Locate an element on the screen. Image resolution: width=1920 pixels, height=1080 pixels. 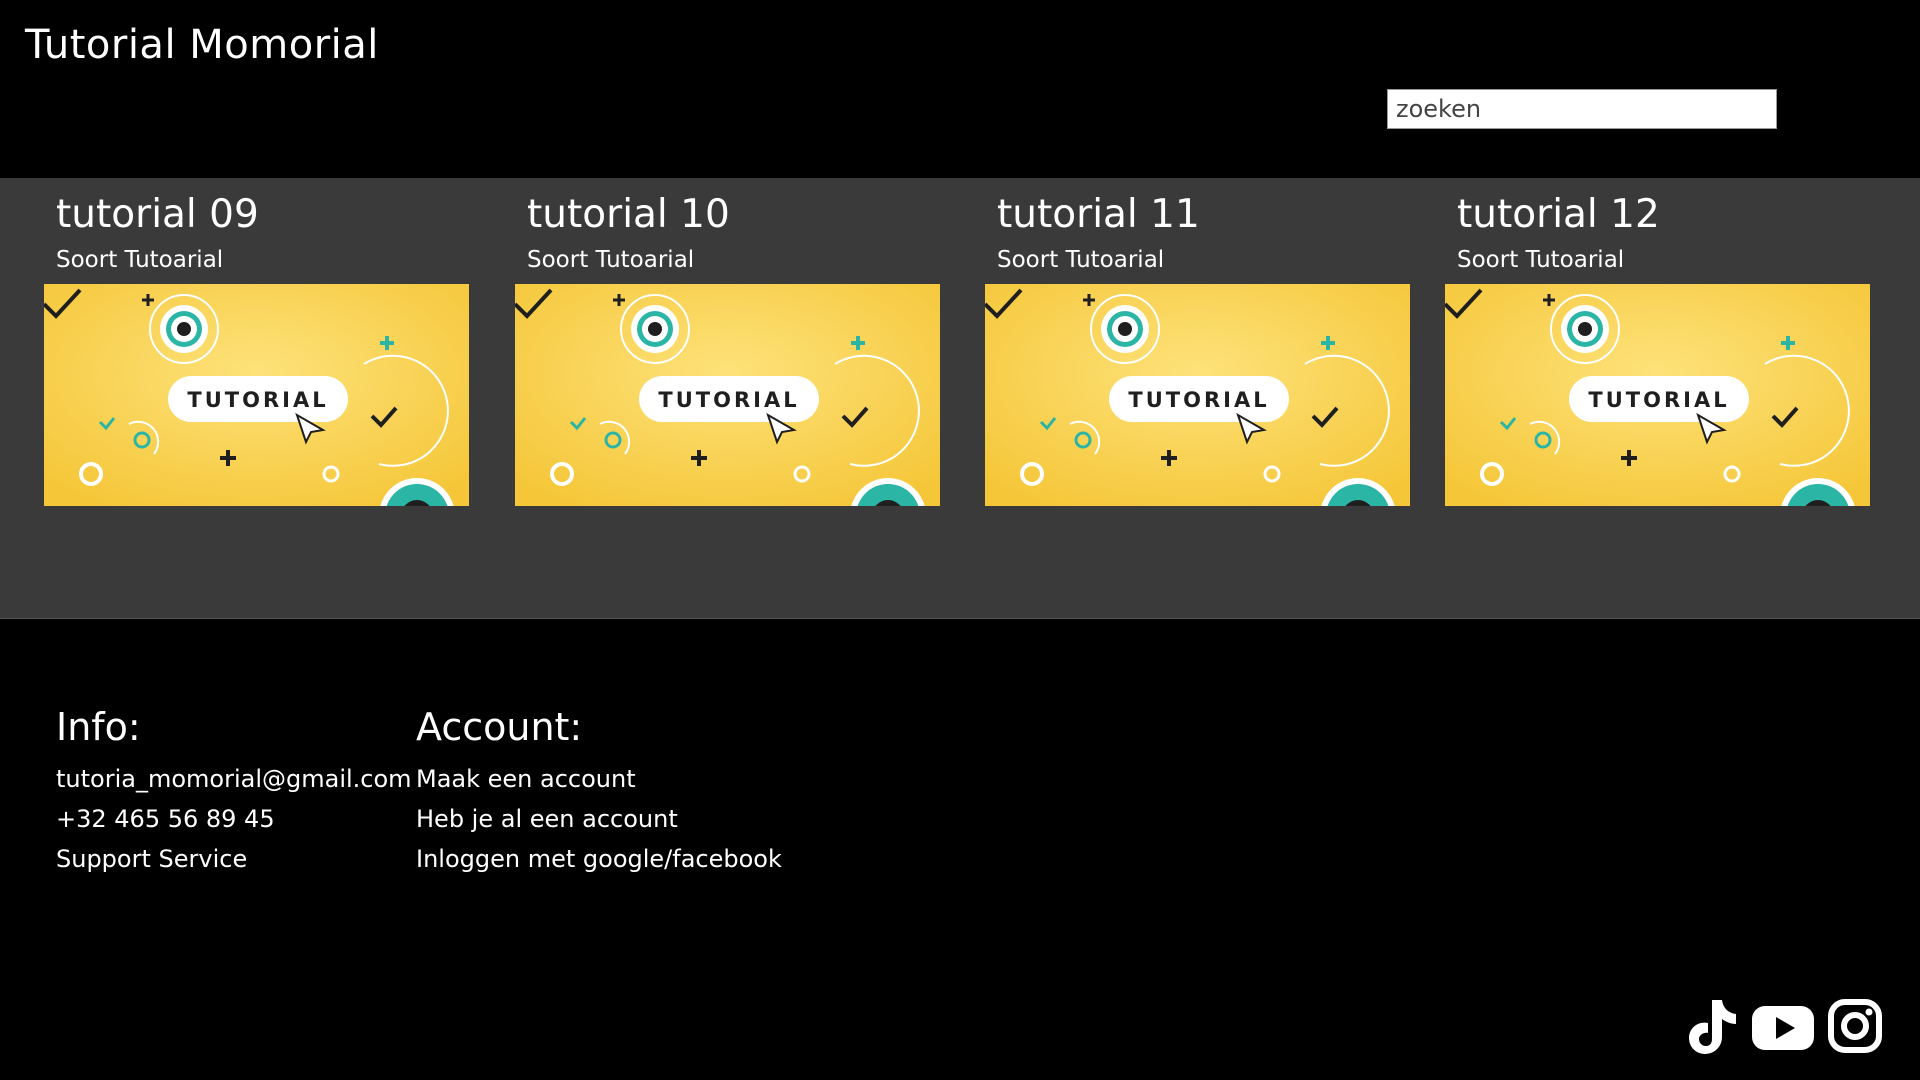
contact-email: tutoria_momorial@gmail.com is located at coordinates (234, 779).